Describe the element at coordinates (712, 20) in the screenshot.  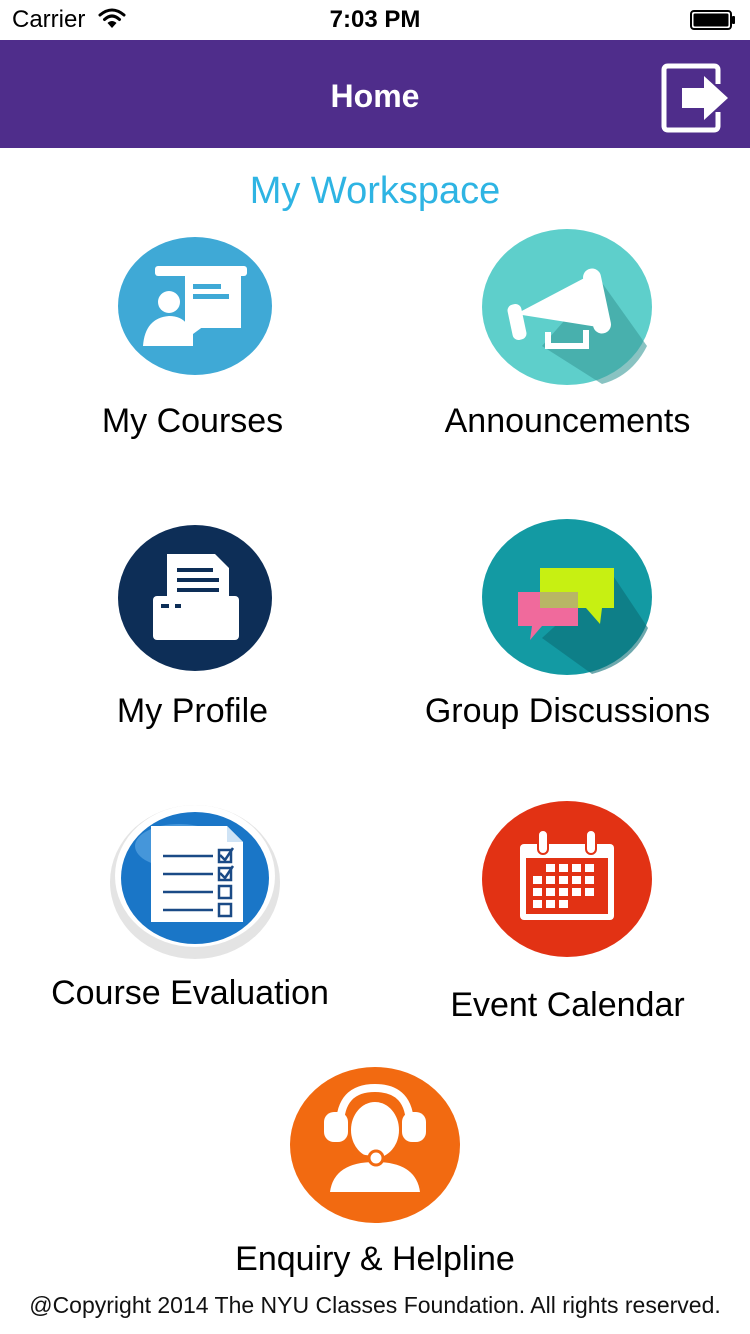
I see `battery-icon` at that location.